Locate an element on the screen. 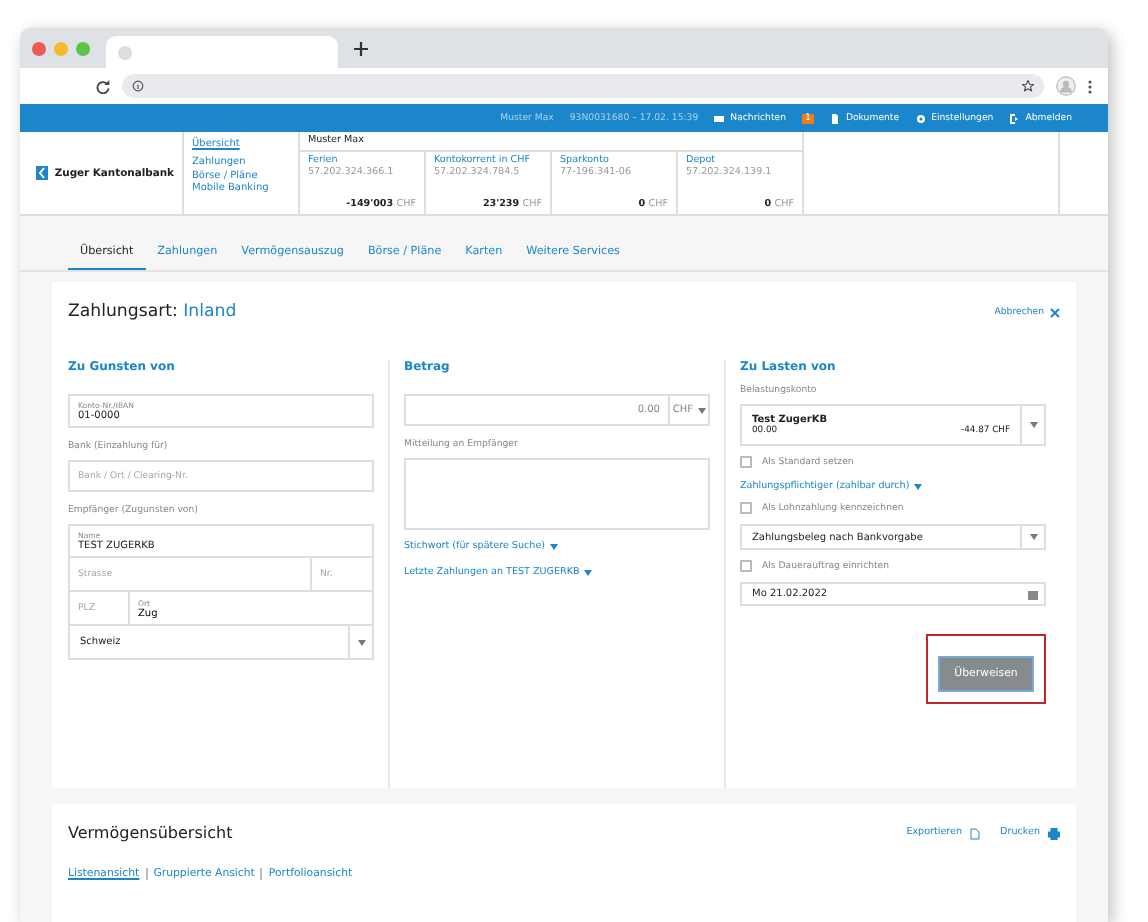 This screenshot has width=1148, height=922. profile-icon is located at coordinates (1066, 86).